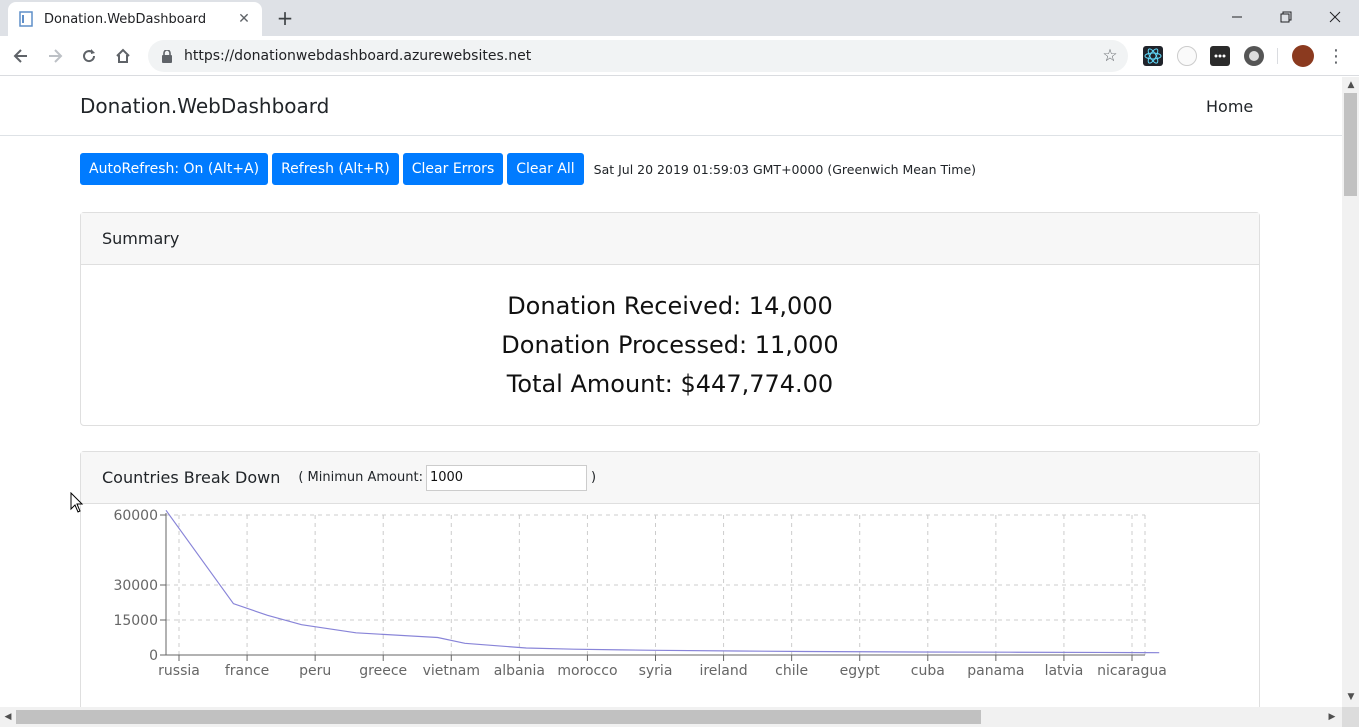 The width and height of the screenshot is (1359, 727). What do you see at coordinates (453, 169) in the screenshot?
I see `clear-errors-button: Clear Errors` at bounding box center [453, 169].